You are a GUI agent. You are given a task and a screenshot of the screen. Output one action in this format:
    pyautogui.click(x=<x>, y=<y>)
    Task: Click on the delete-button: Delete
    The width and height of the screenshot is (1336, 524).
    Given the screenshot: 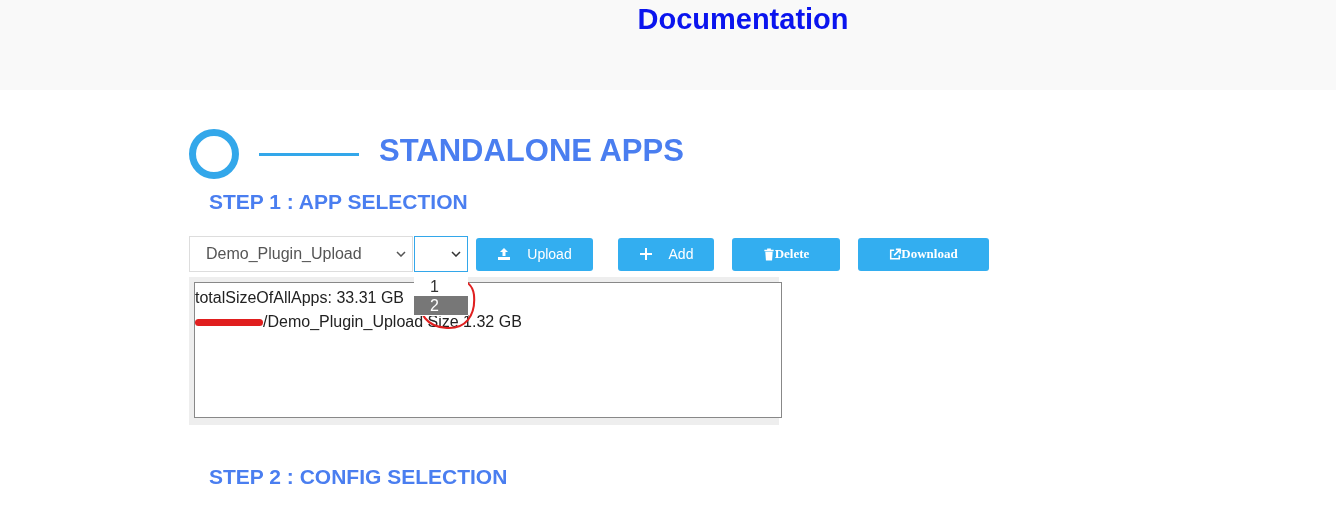 What is the action you would take?
    pyautogui.click(x=786, y=254)
    